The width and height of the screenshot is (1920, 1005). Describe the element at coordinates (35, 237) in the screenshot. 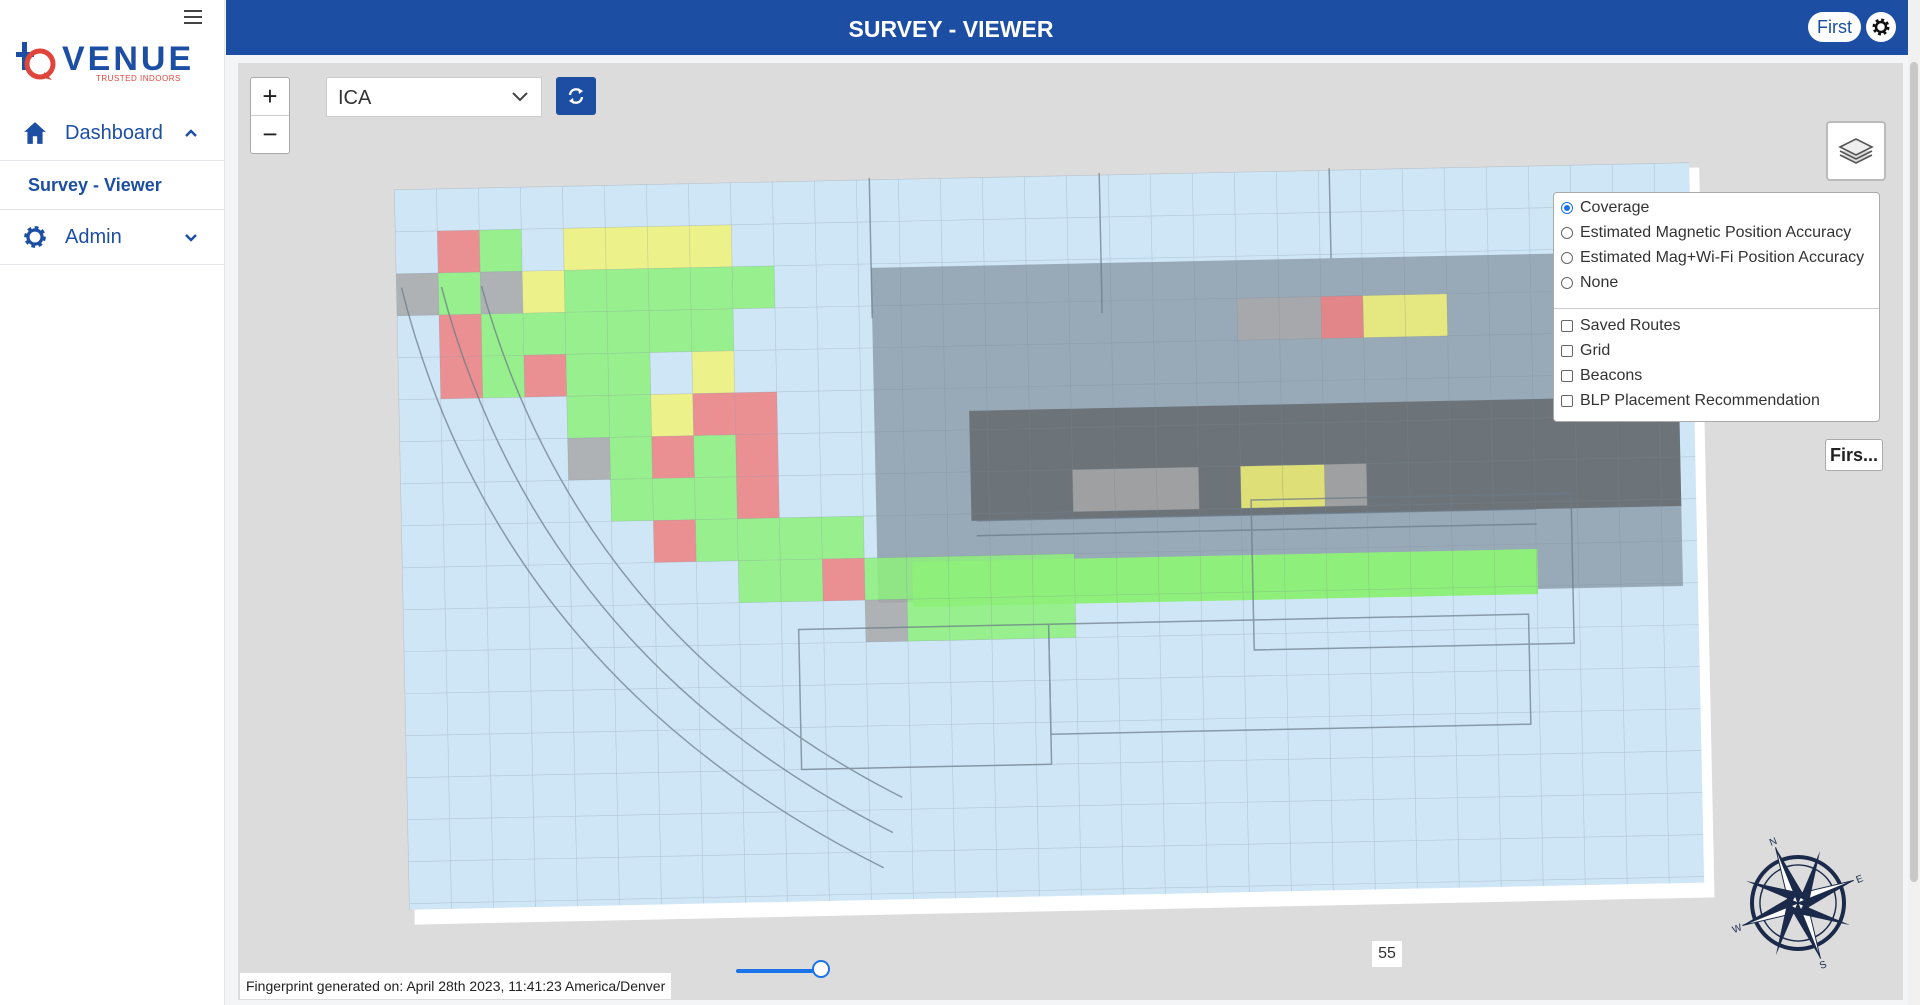

I see `gear-icon` at that location.